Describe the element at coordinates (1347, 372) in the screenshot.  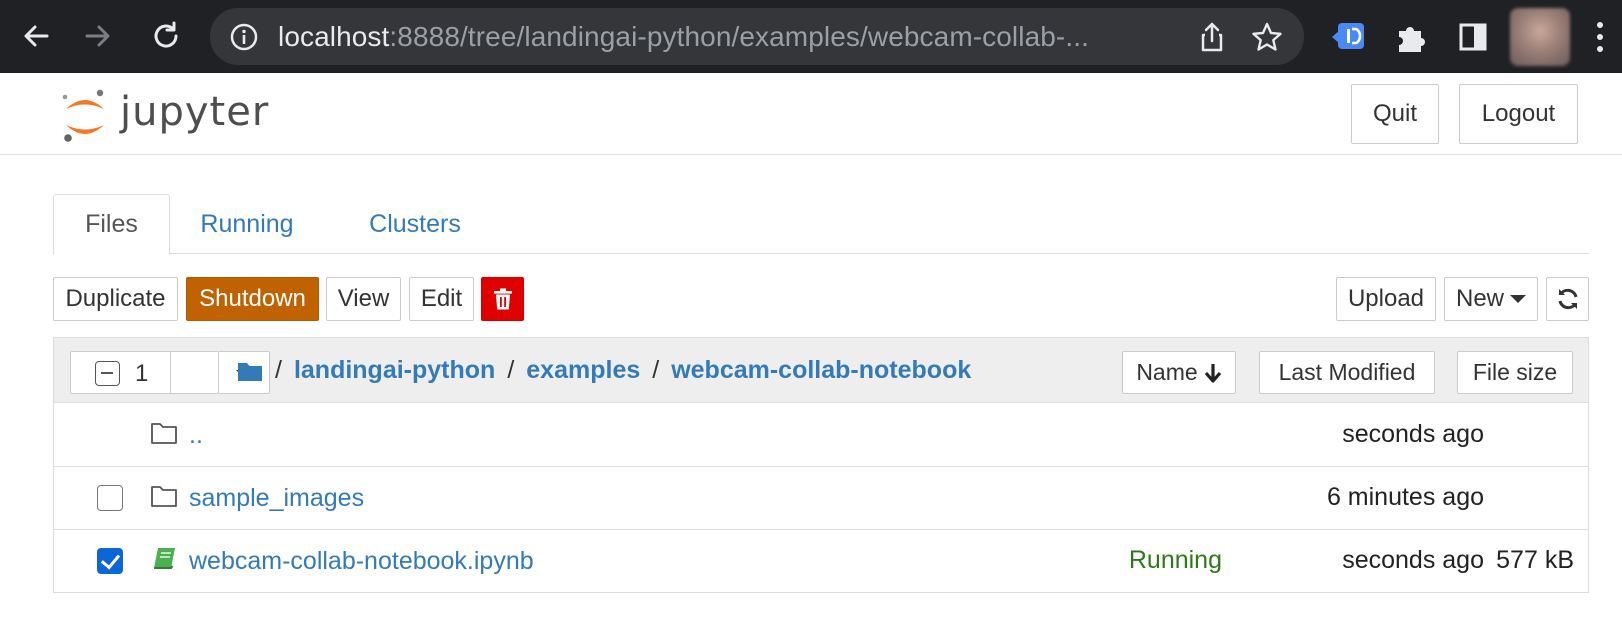
I see `sort-by-last-modified-button: Last Modified` at that location.